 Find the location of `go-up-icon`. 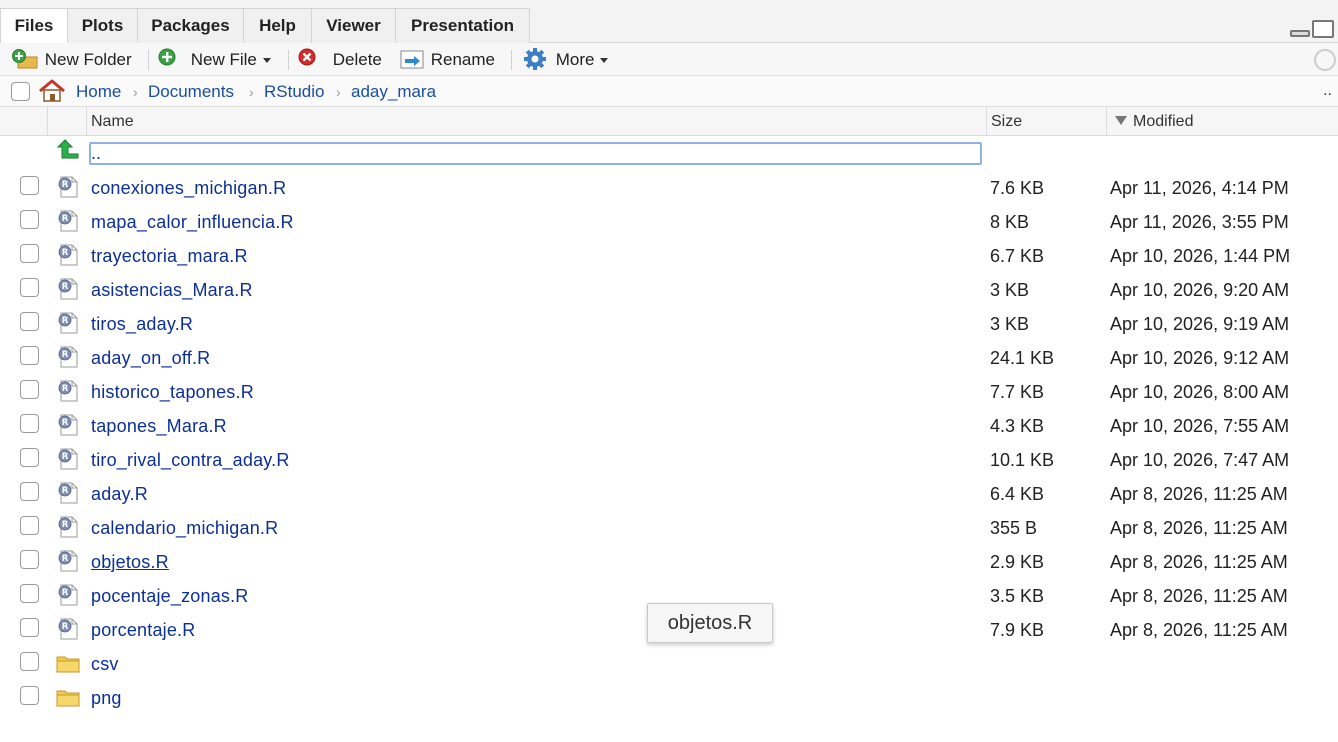

go-up-icon is located at coordinates (68, 150).